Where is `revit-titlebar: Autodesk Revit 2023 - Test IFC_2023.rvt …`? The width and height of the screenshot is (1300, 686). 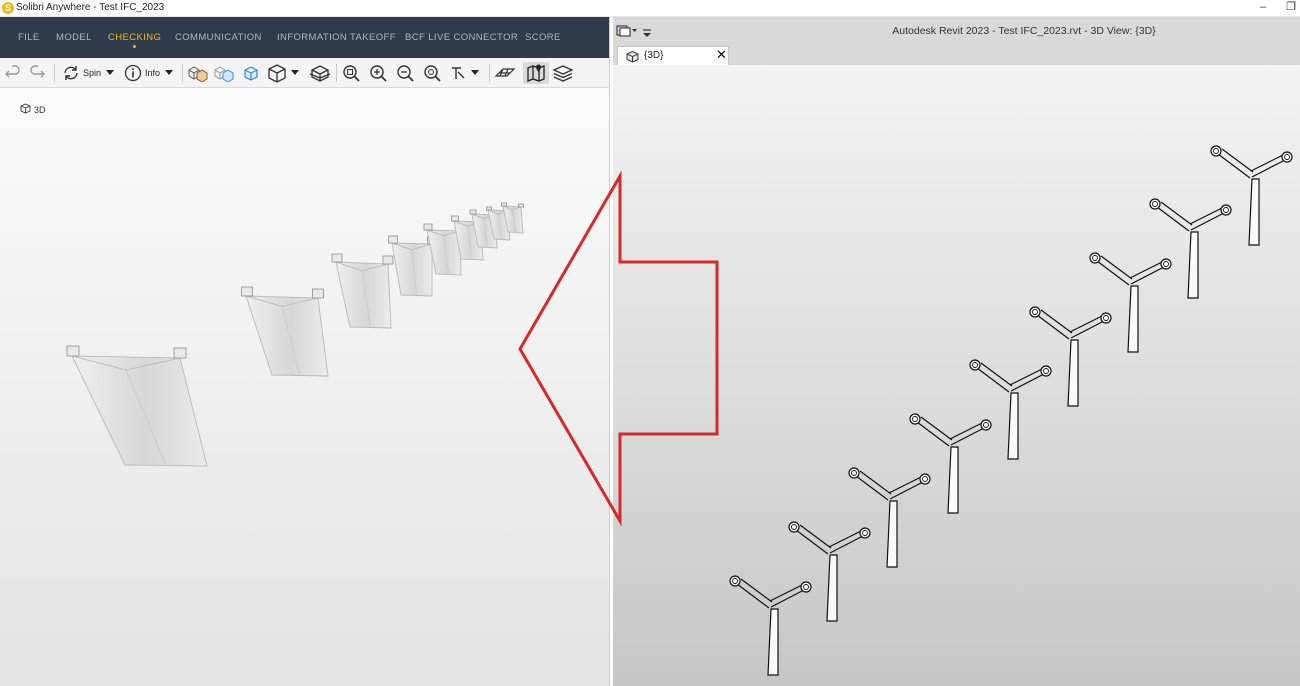 revit-titlebar: Autodesk Revit 2023 - Test IFC_2023.rvt … is located at coordinates (956, 31).